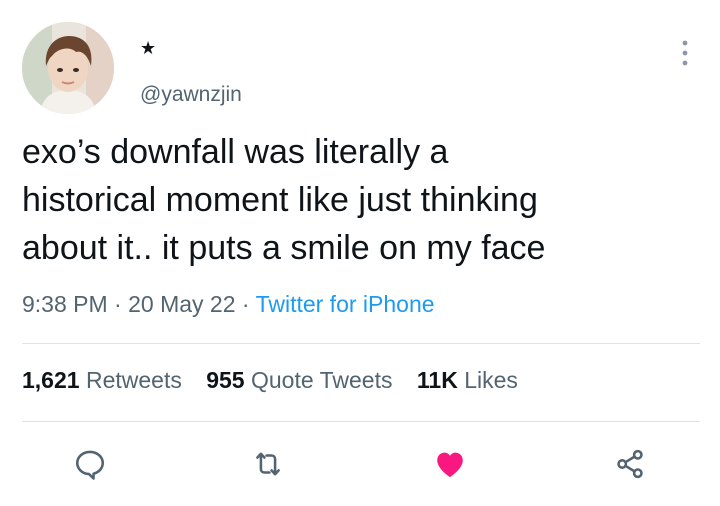 Image resolution: width=720 pixels, height=506 pixels. What do you see at coordinates (280, 200) in the screenshot?
I see `tweet-text-line: historical moment like just thinking` at bounding box center [280, 200].